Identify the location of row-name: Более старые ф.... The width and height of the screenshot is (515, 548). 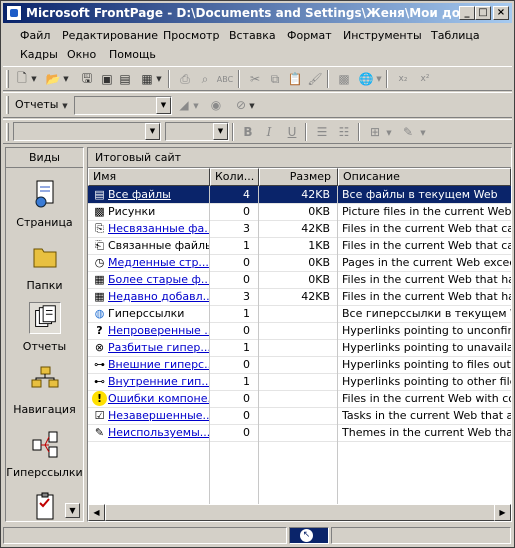
(159, 279).